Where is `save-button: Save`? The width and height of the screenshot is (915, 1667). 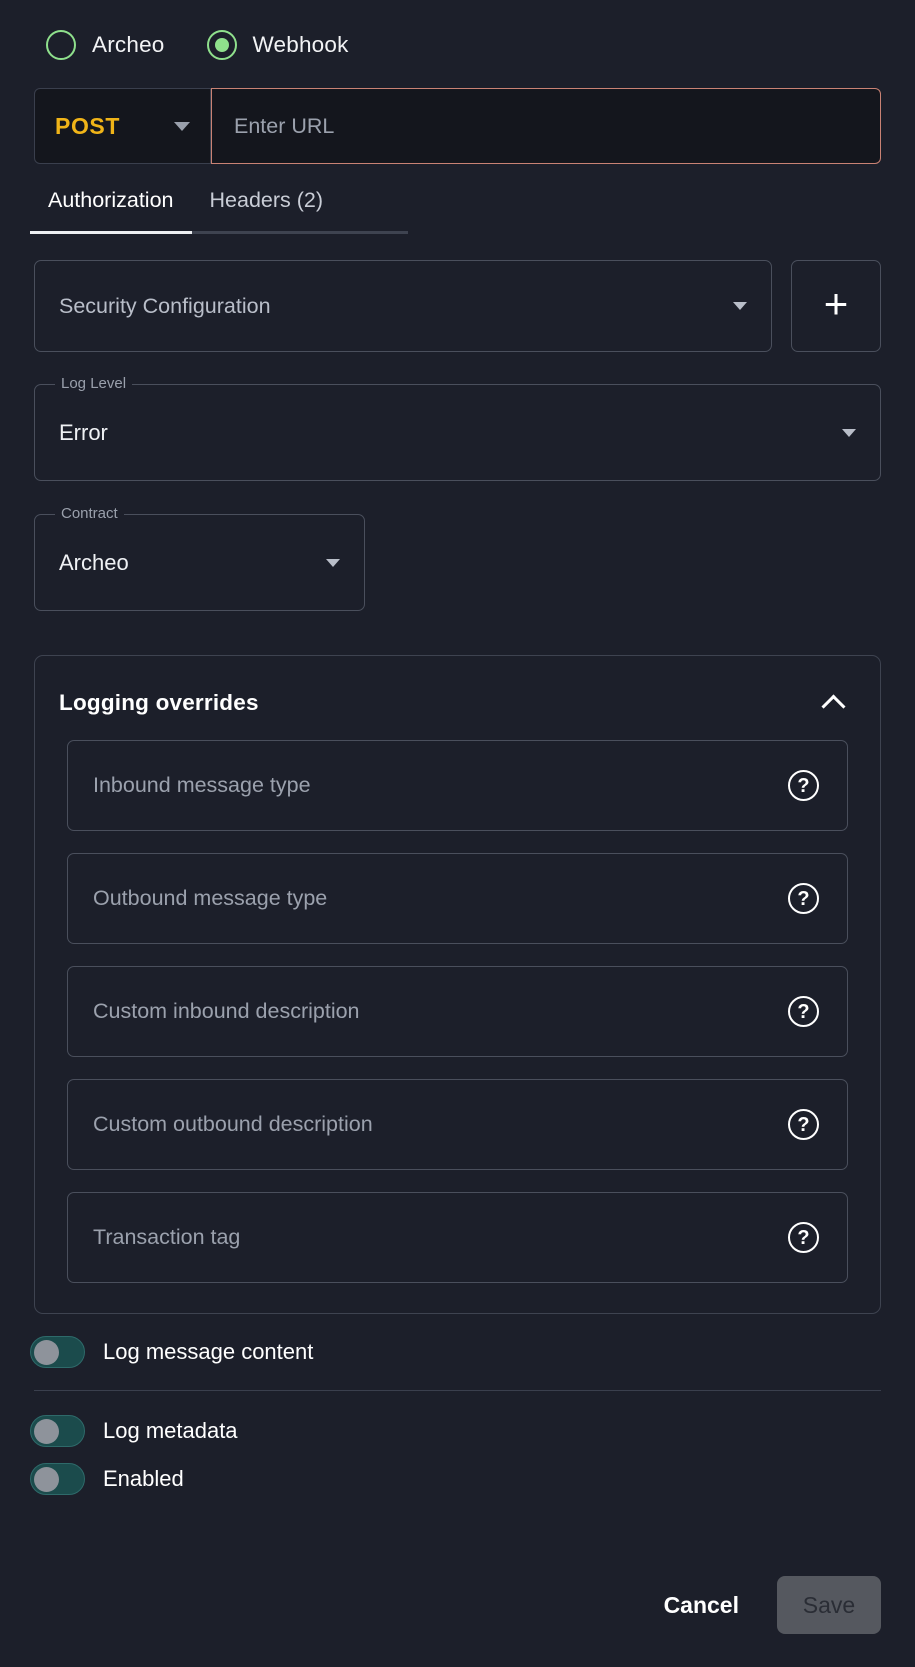 save-button: Save is located at coordinates (829, 1605).